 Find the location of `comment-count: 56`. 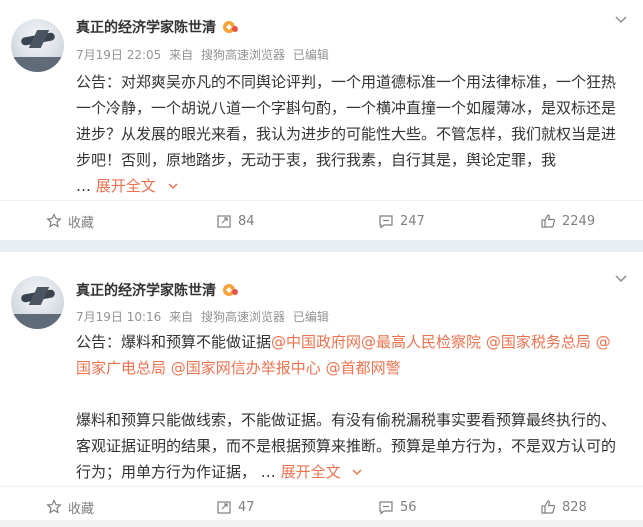

comment-count: 56 is located at coordinates (408, 507).